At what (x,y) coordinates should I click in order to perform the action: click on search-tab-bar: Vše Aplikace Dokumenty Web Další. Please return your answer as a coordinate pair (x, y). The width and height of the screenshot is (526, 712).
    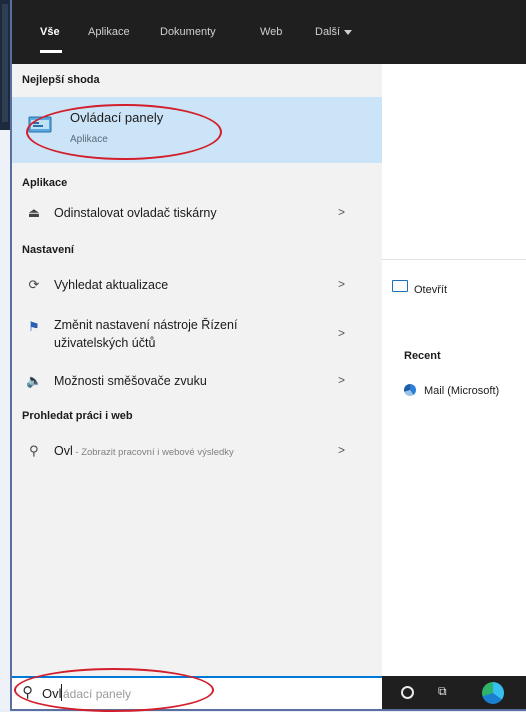
    Looking at the image, I should click on (269, 32).